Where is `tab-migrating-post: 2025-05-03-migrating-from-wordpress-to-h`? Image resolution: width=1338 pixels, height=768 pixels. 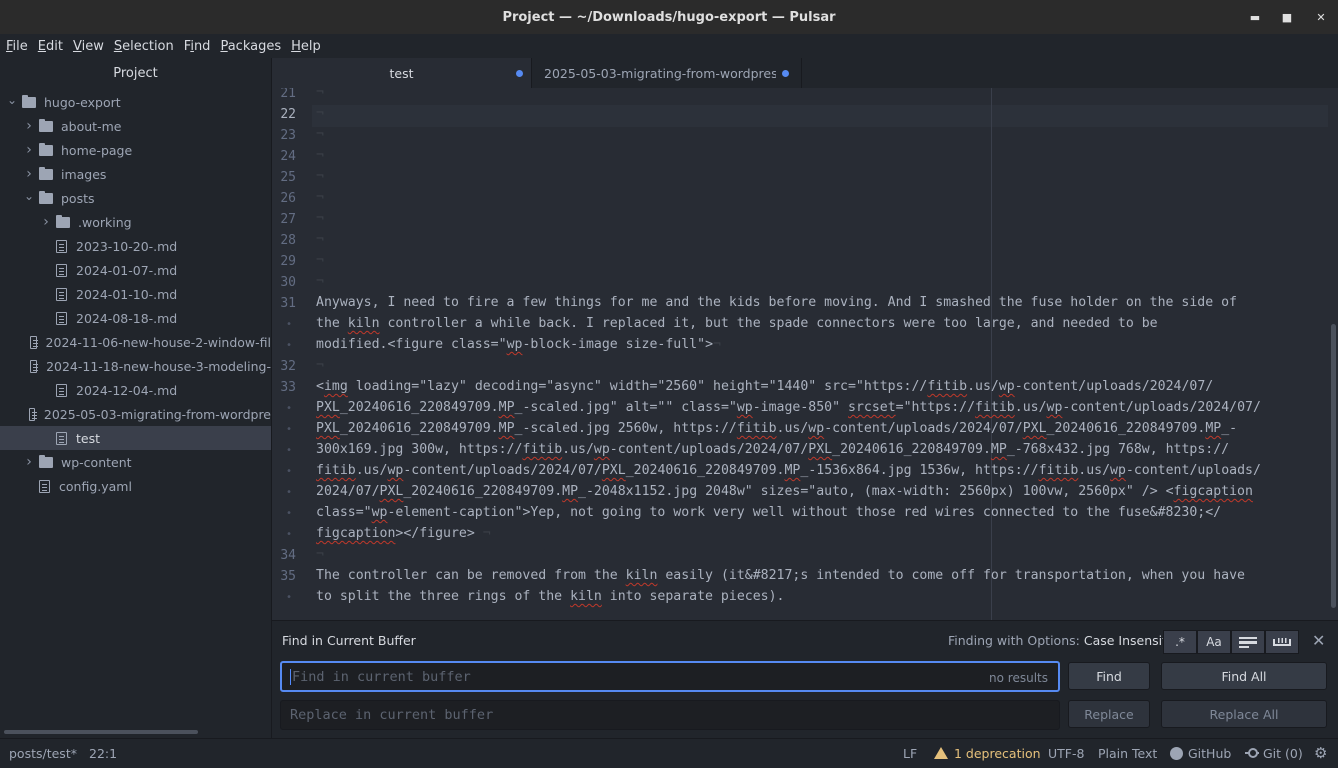
tab-migrating-post: 2025-05-03-migrating-from-wordpress-to-h is located at coordinates (667, 73).